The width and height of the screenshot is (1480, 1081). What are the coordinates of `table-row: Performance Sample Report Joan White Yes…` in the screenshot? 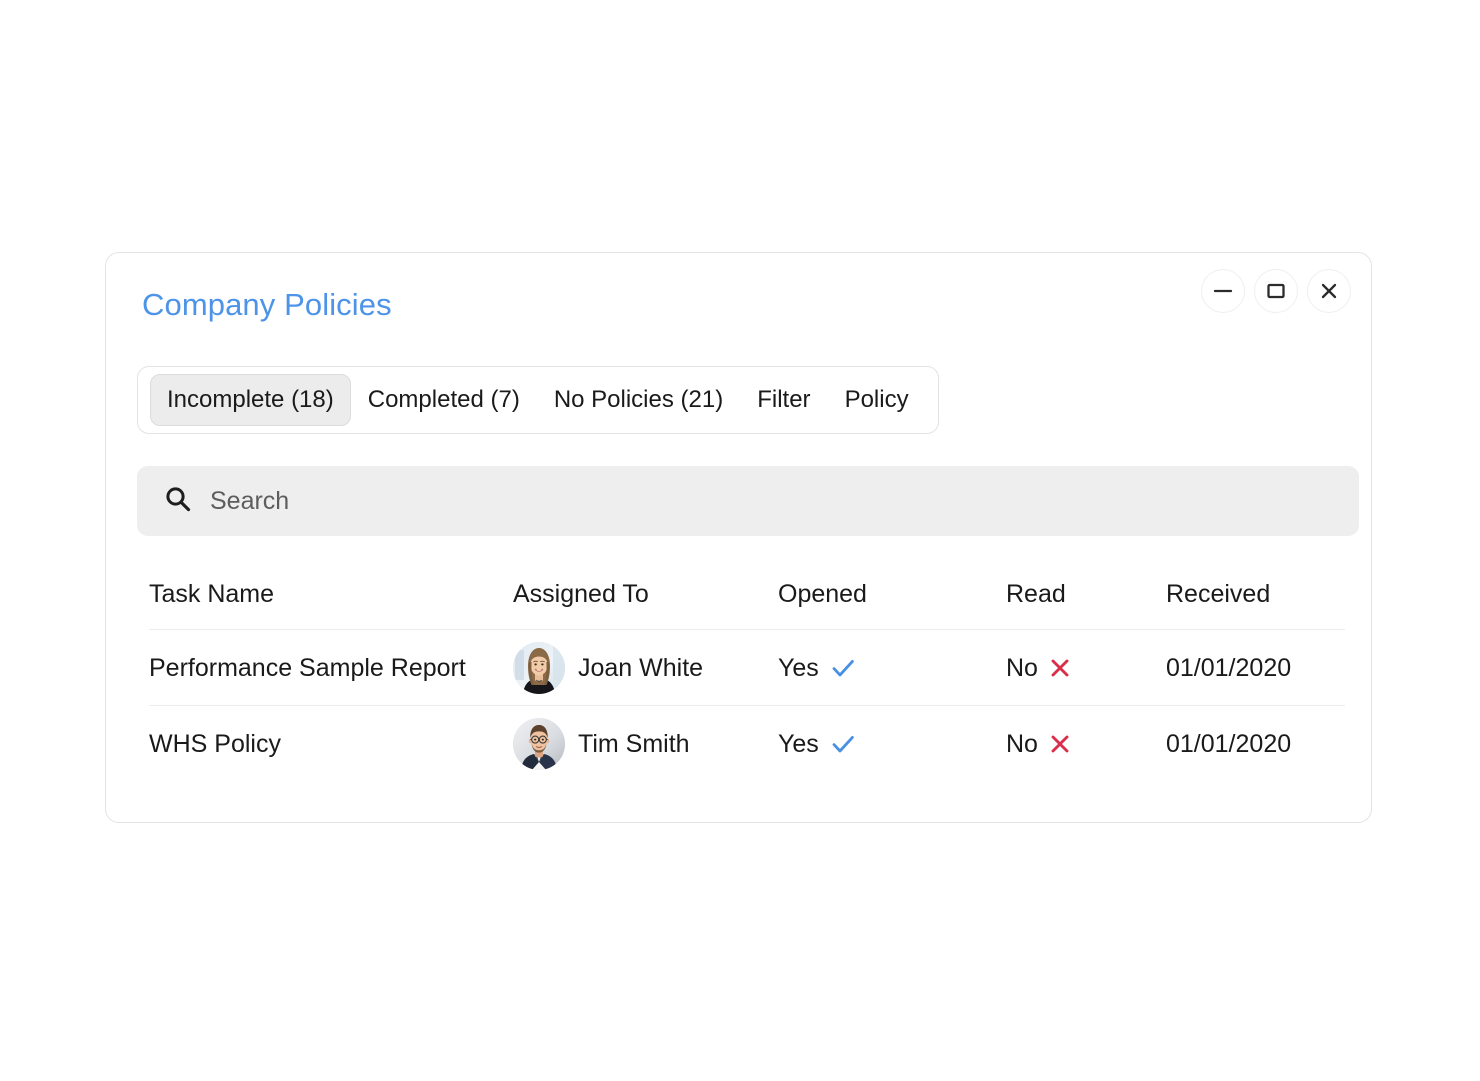 It's located at (747, 668).